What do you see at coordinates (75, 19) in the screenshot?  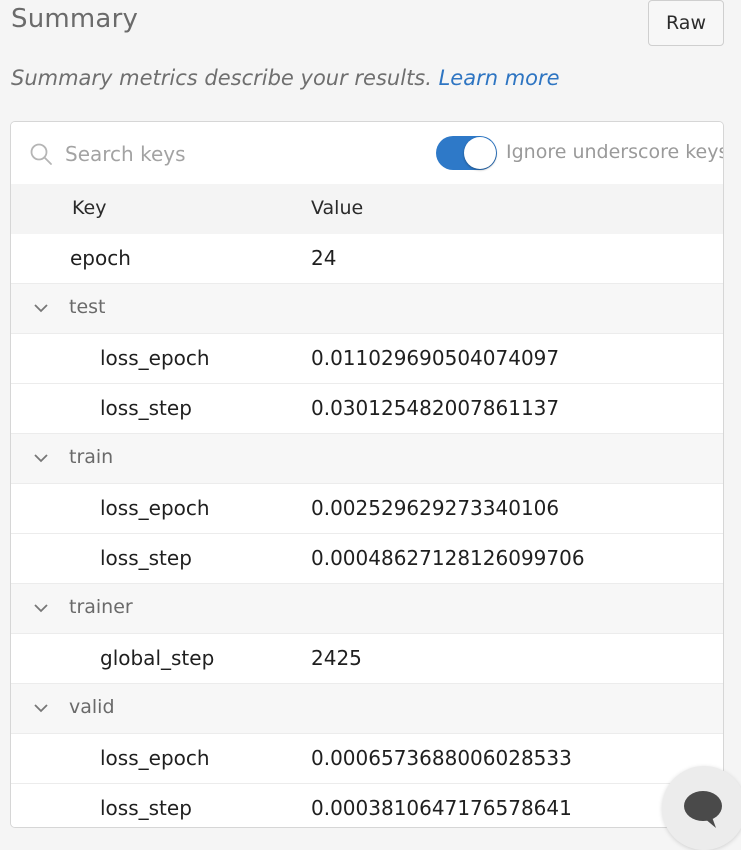 I see `page-title: Summary` at bounding box center [75, 19].